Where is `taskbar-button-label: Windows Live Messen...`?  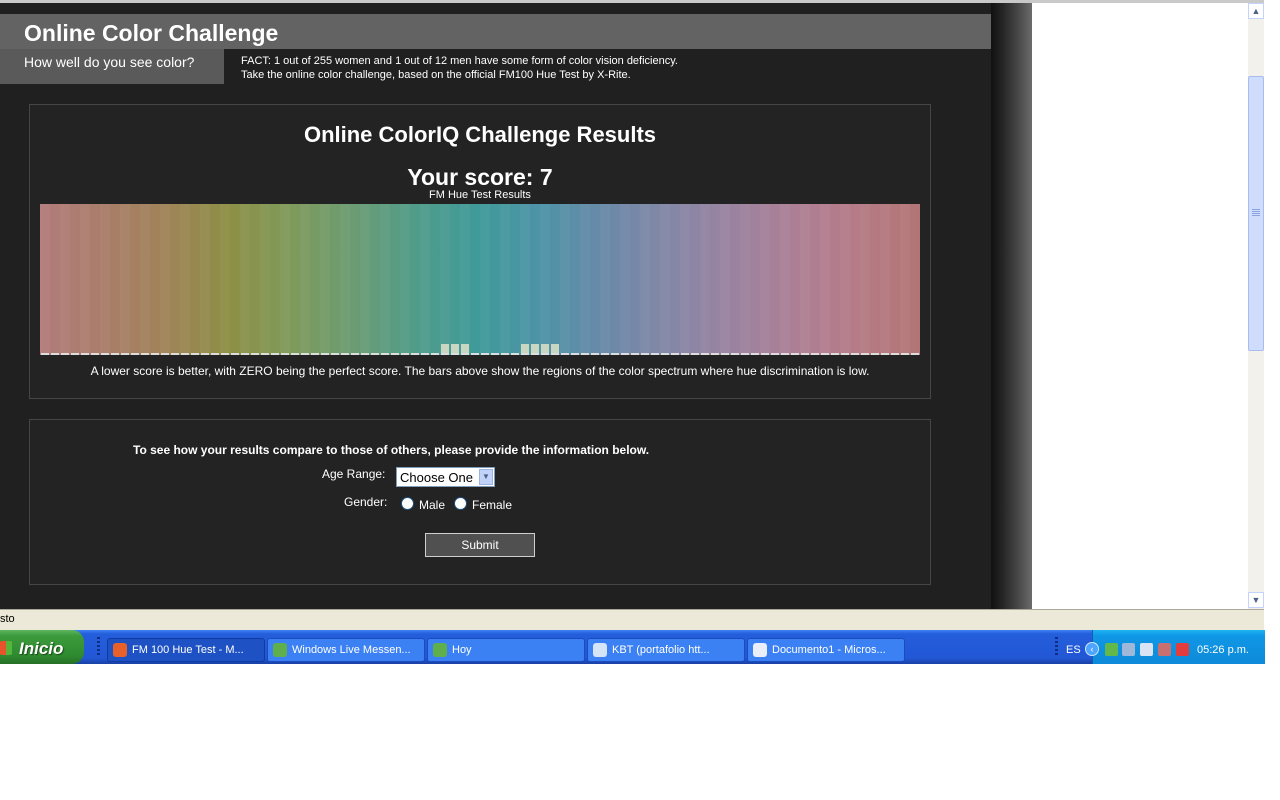 taskbar-button-label: Windows Live Messen... is located at coordinates (351, 650).